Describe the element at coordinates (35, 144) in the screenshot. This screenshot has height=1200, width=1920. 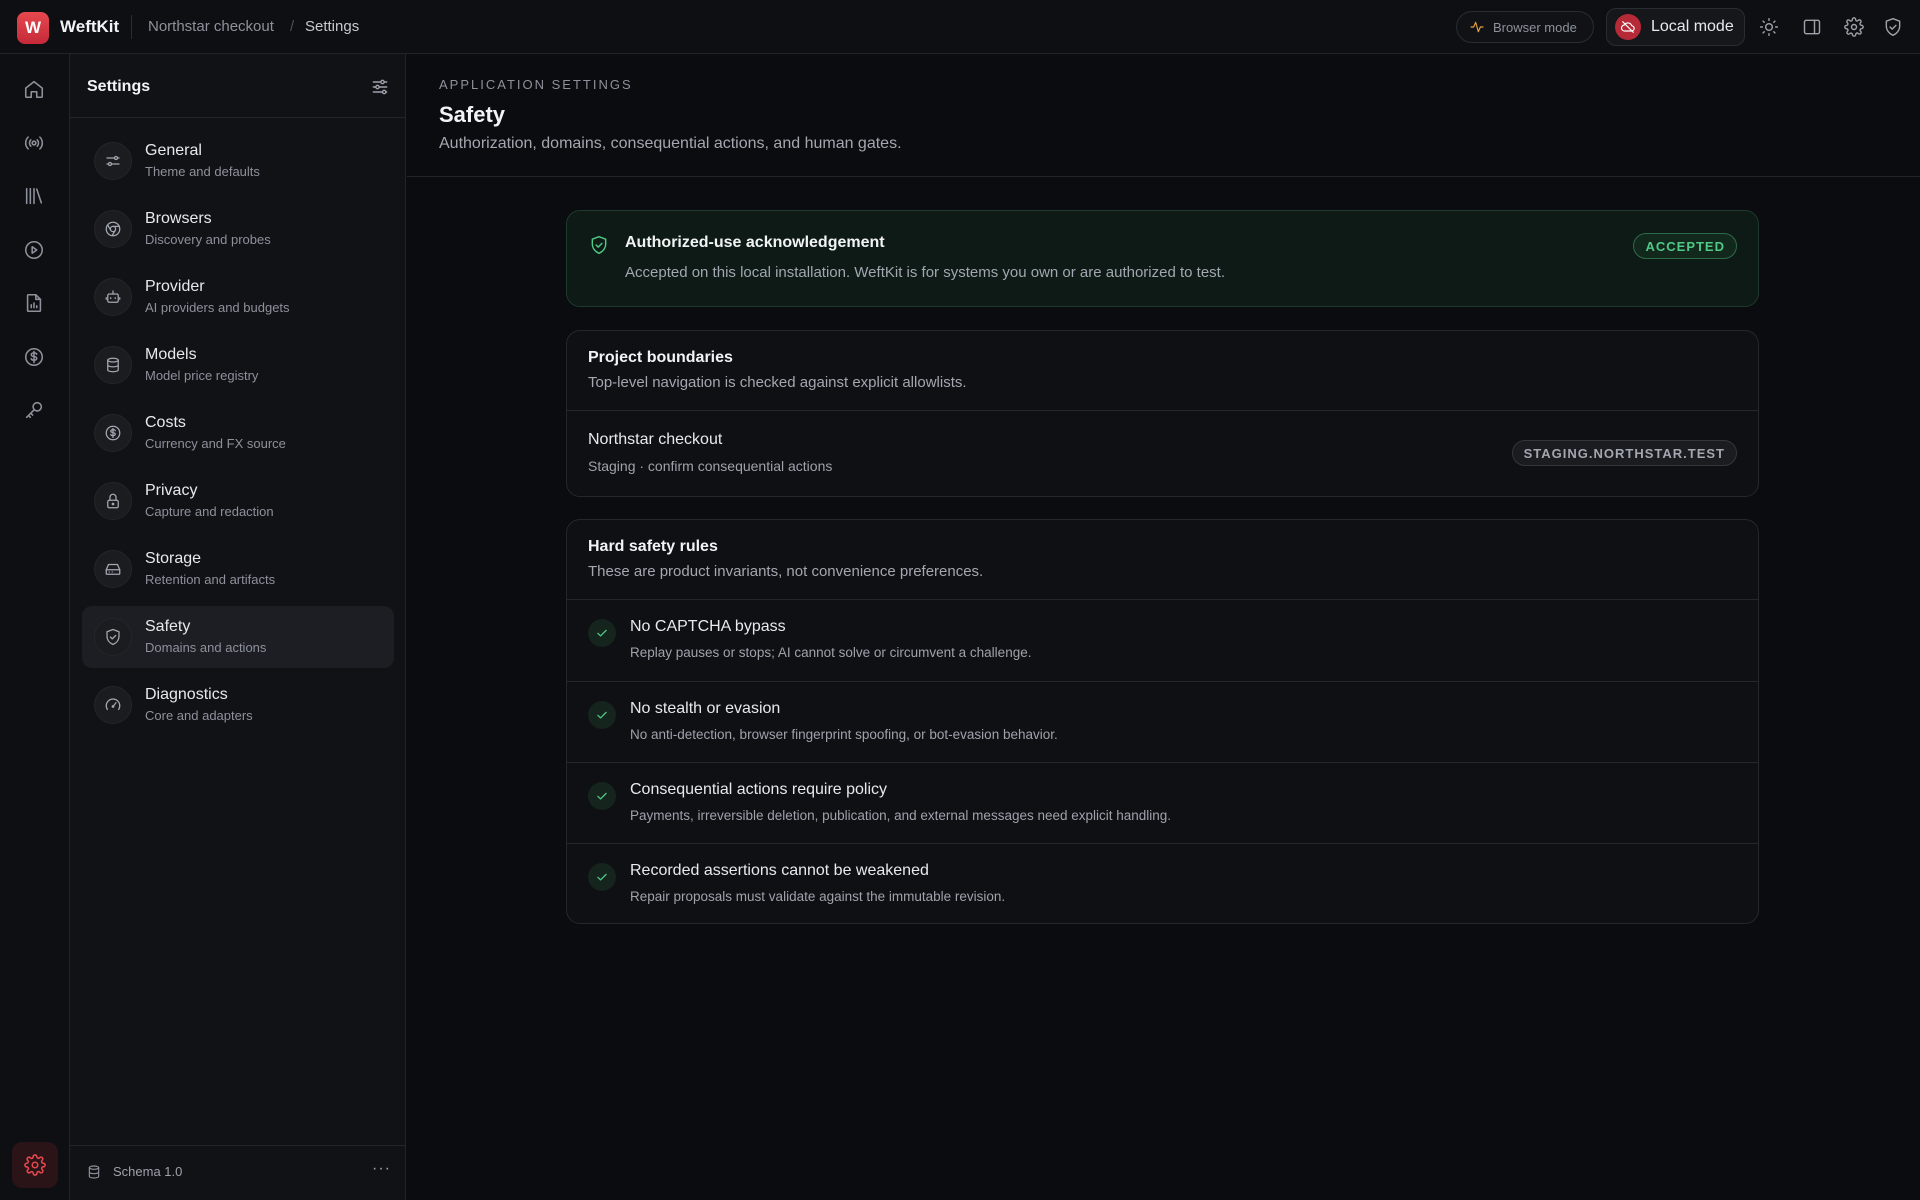
I see `broadcast-icon` at that location.